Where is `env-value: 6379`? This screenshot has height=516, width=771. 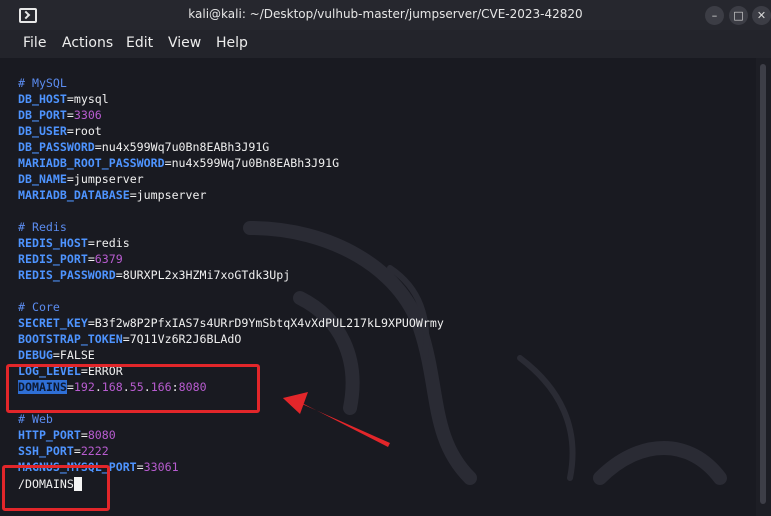
env-value: 6379 is located at coordinates (108, 259).